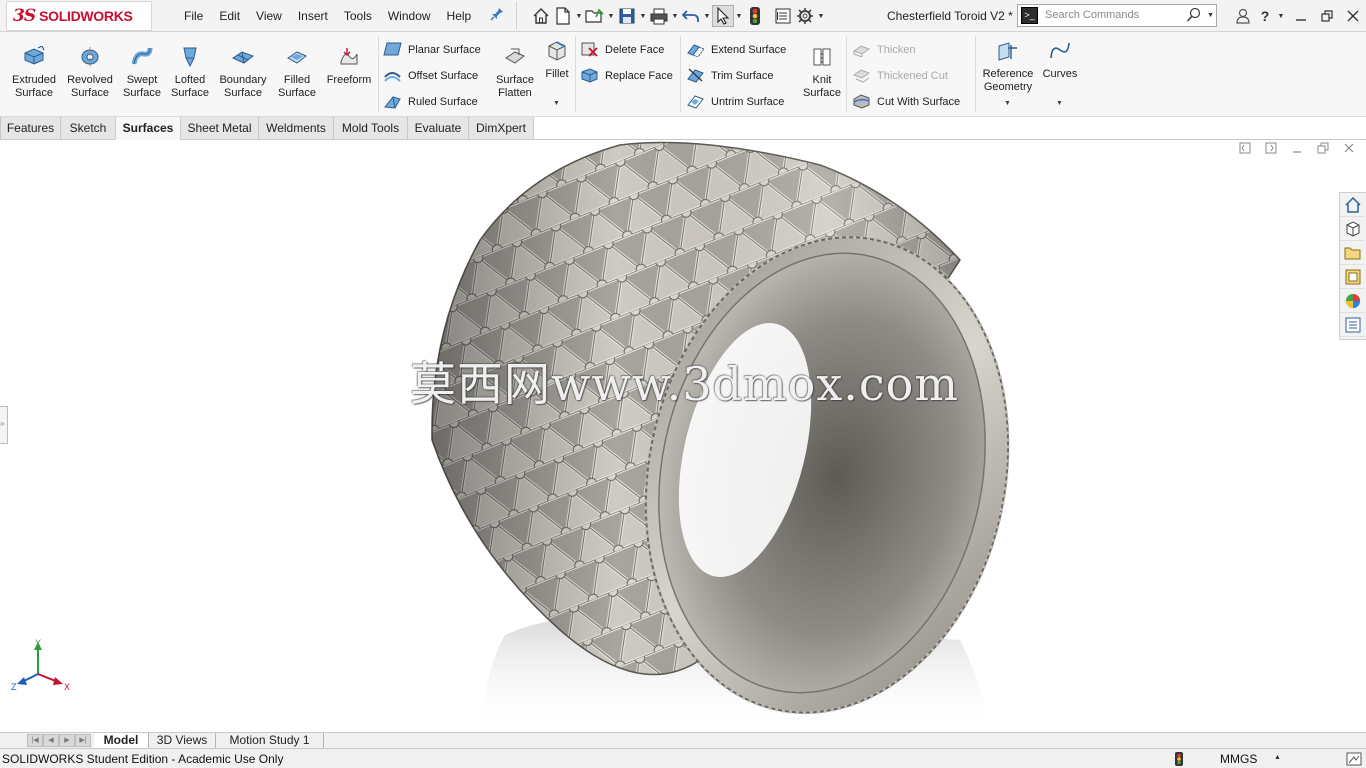 The width and height of the screenshot is (1366, 768). Describe the element at coordinates (438, 128) in the screenshot. I see `tab-evaluate: Evaluate` at that location.